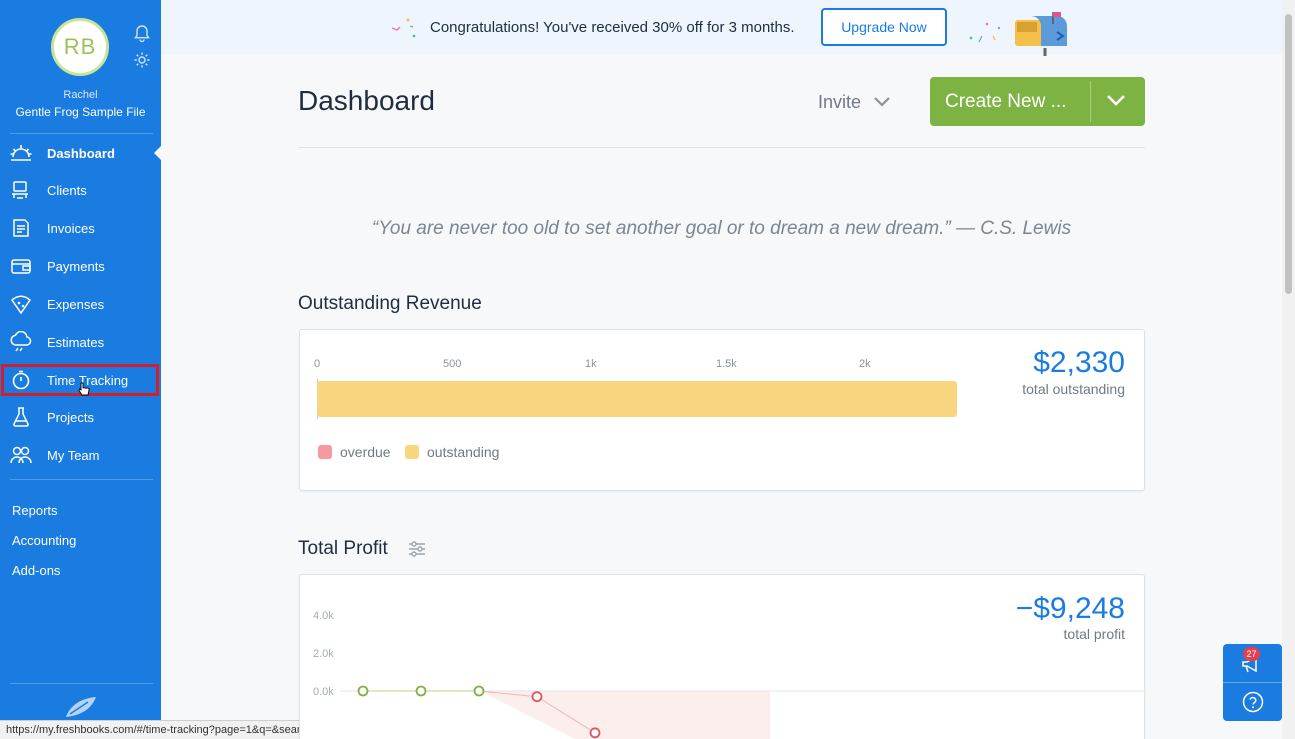 Image resolution: width=1295 pixels, height=739 pixels. Describe the element at coordinates (1021, 33) in the screenshot. I see `mailbox-illustration-icon` at that location.